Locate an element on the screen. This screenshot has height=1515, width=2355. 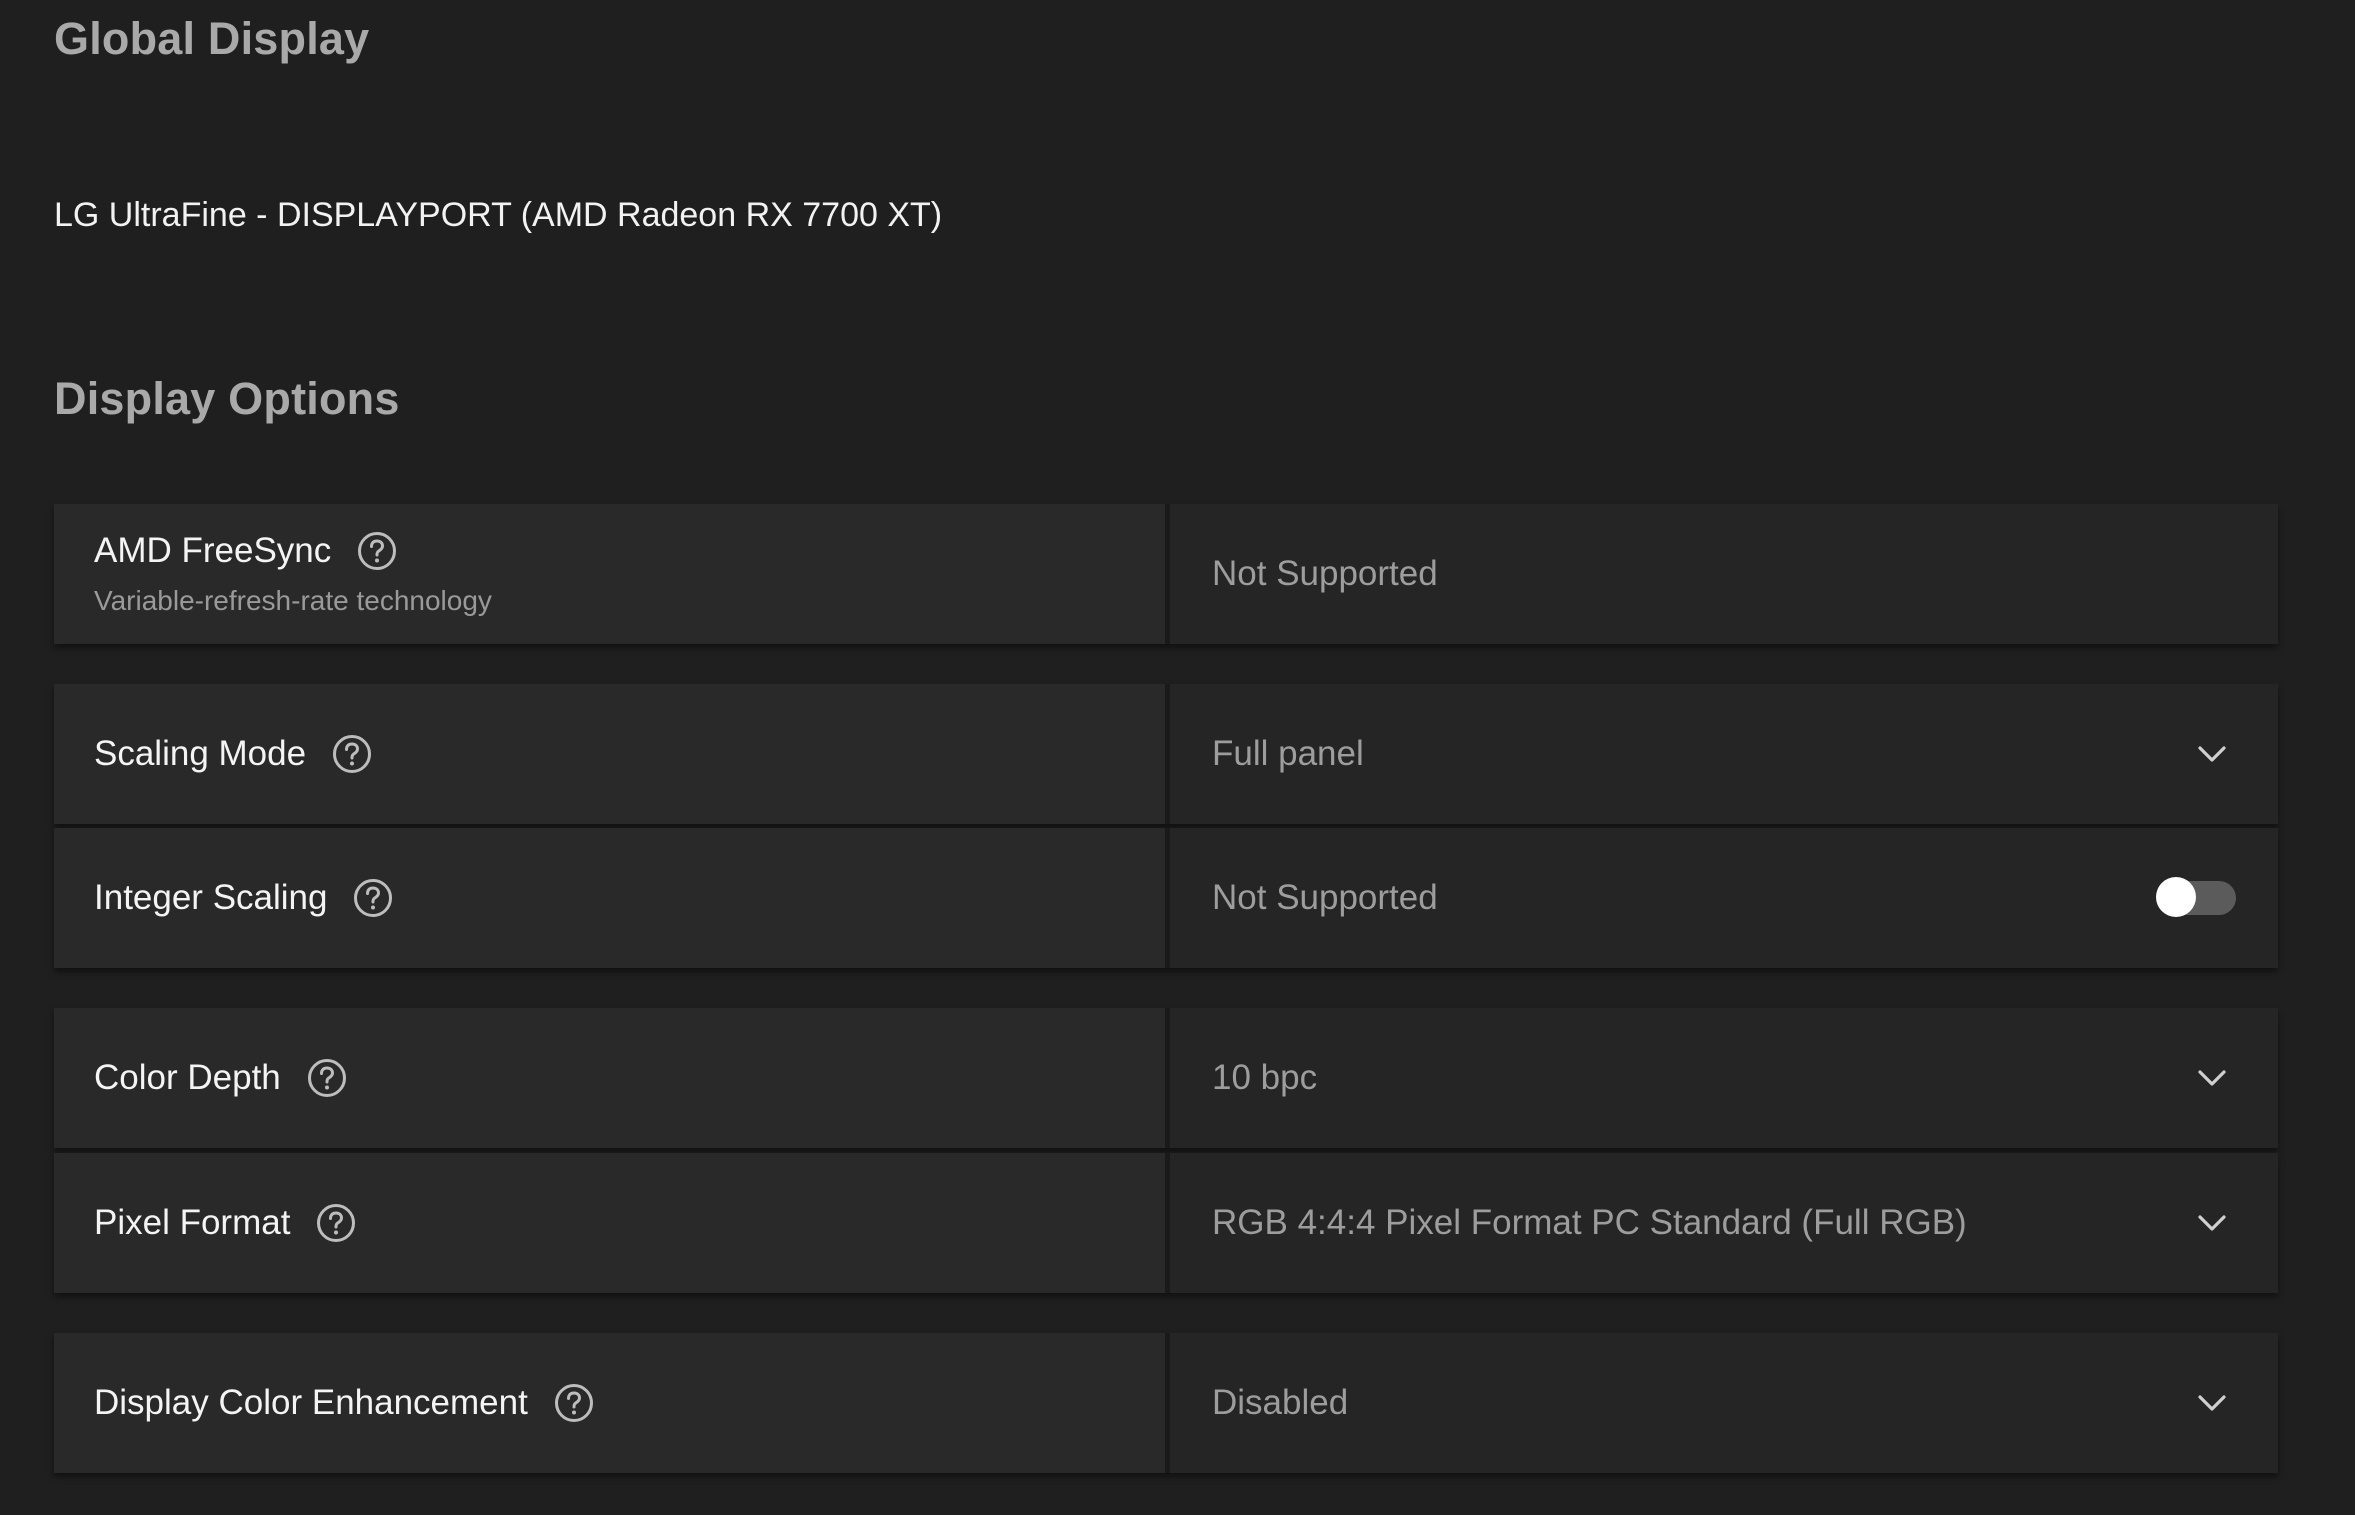
color-enhancement-value: Disabled is located at coordinates (1280, 1402).